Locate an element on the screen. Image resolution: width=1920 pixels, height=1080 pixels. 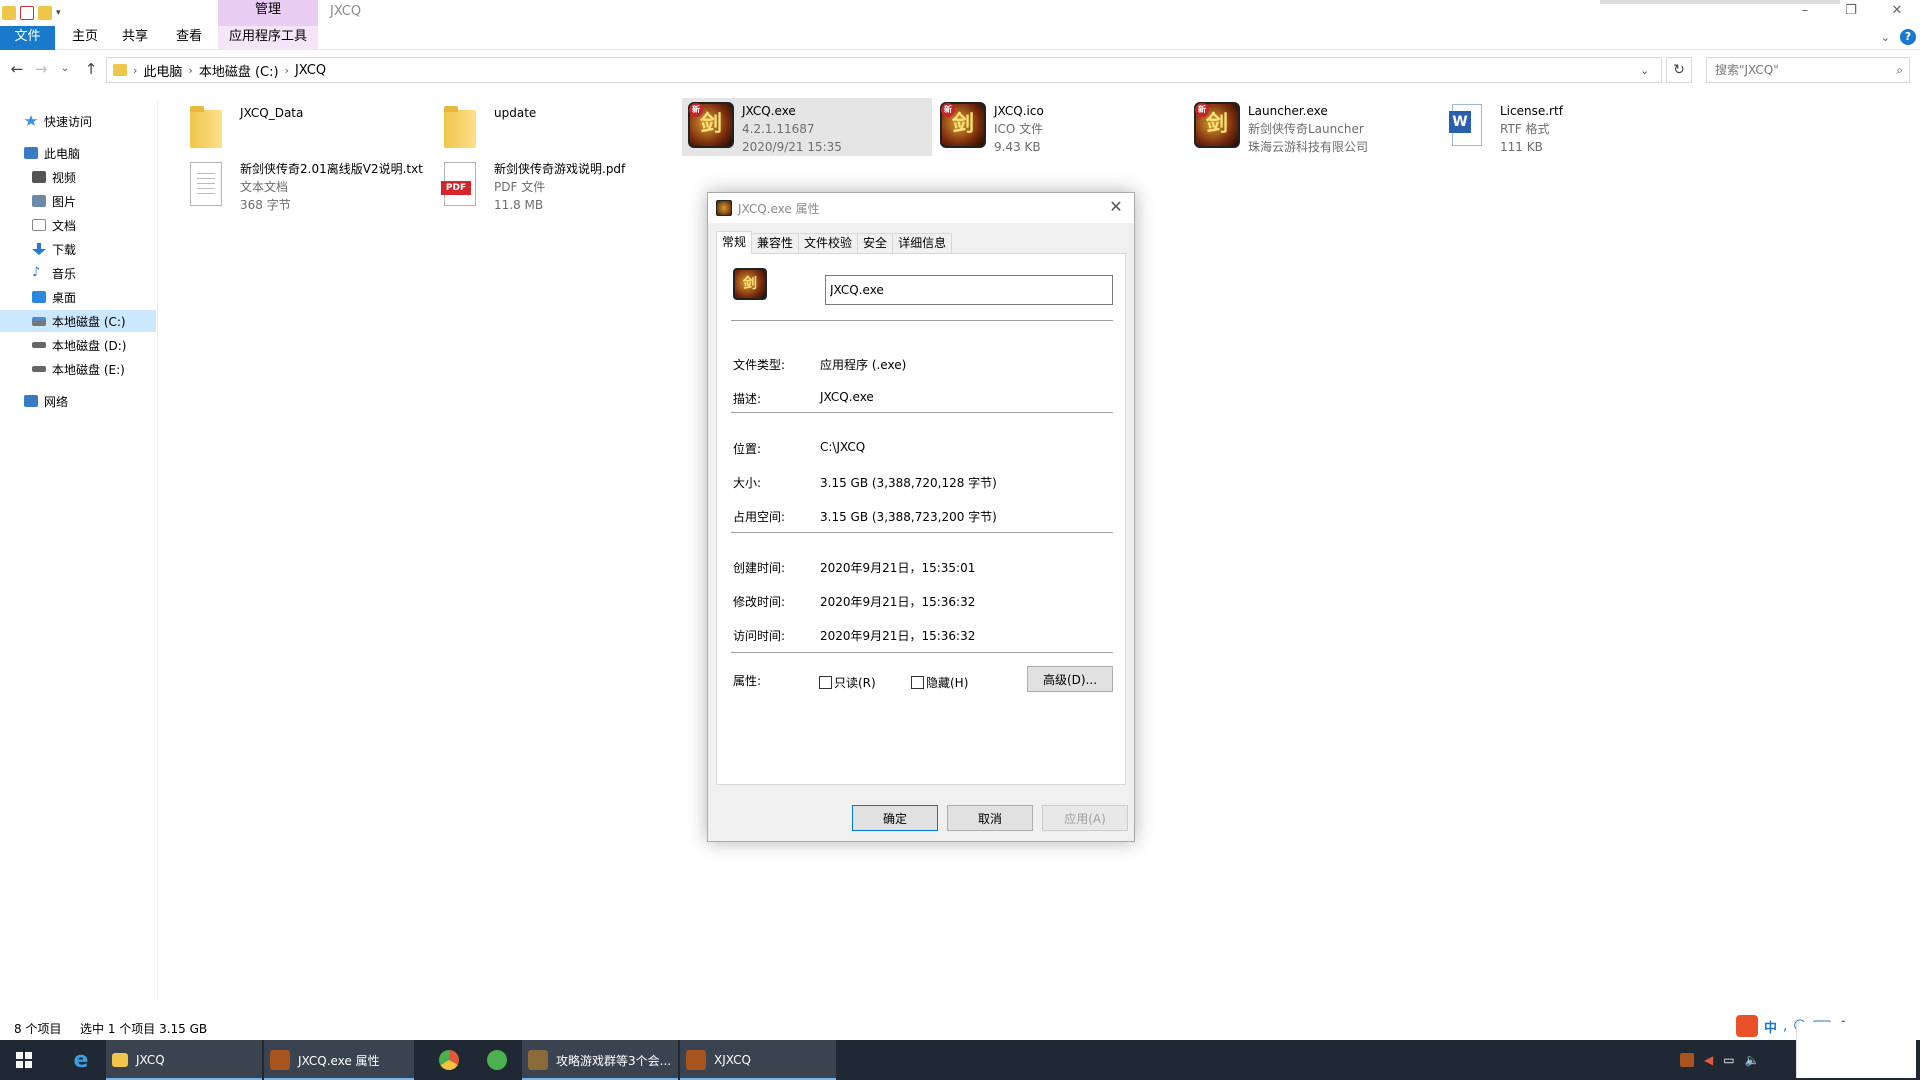
breadcrumb-local-disk-c: 本地磁盘 (C:) is located at coordinates (239, 70).